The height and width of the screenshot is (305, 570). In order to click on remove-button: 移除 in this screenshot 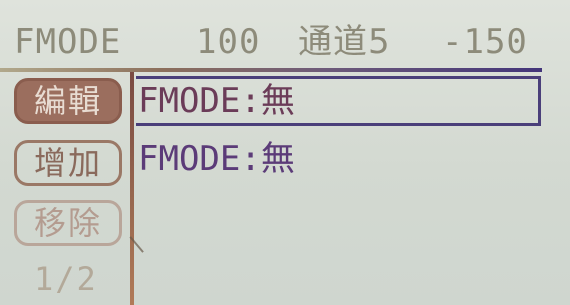, I will do `click(68, 223)`.